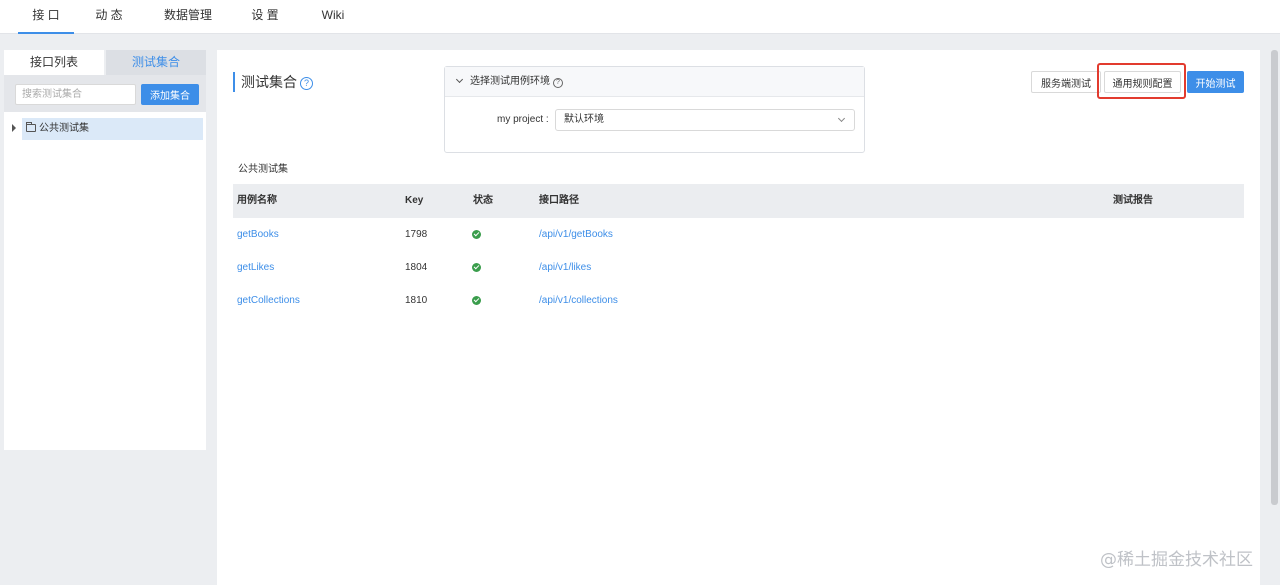  What do you see at coordinates (416, 234) in the screenshot?
I see `case-key: 1798` at bounding box center [416, 234].